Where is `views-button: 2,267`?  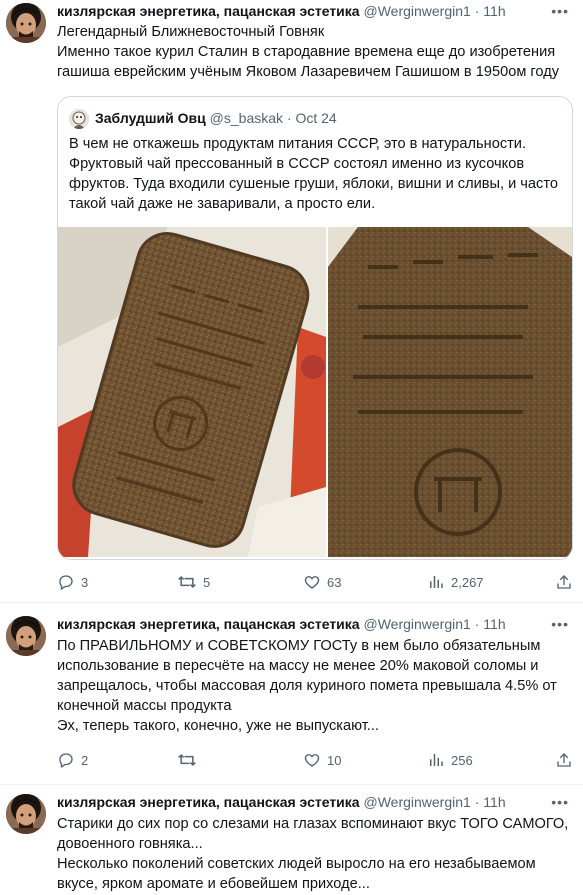
views-button: 2,267 is located at coordinates (455, 582).